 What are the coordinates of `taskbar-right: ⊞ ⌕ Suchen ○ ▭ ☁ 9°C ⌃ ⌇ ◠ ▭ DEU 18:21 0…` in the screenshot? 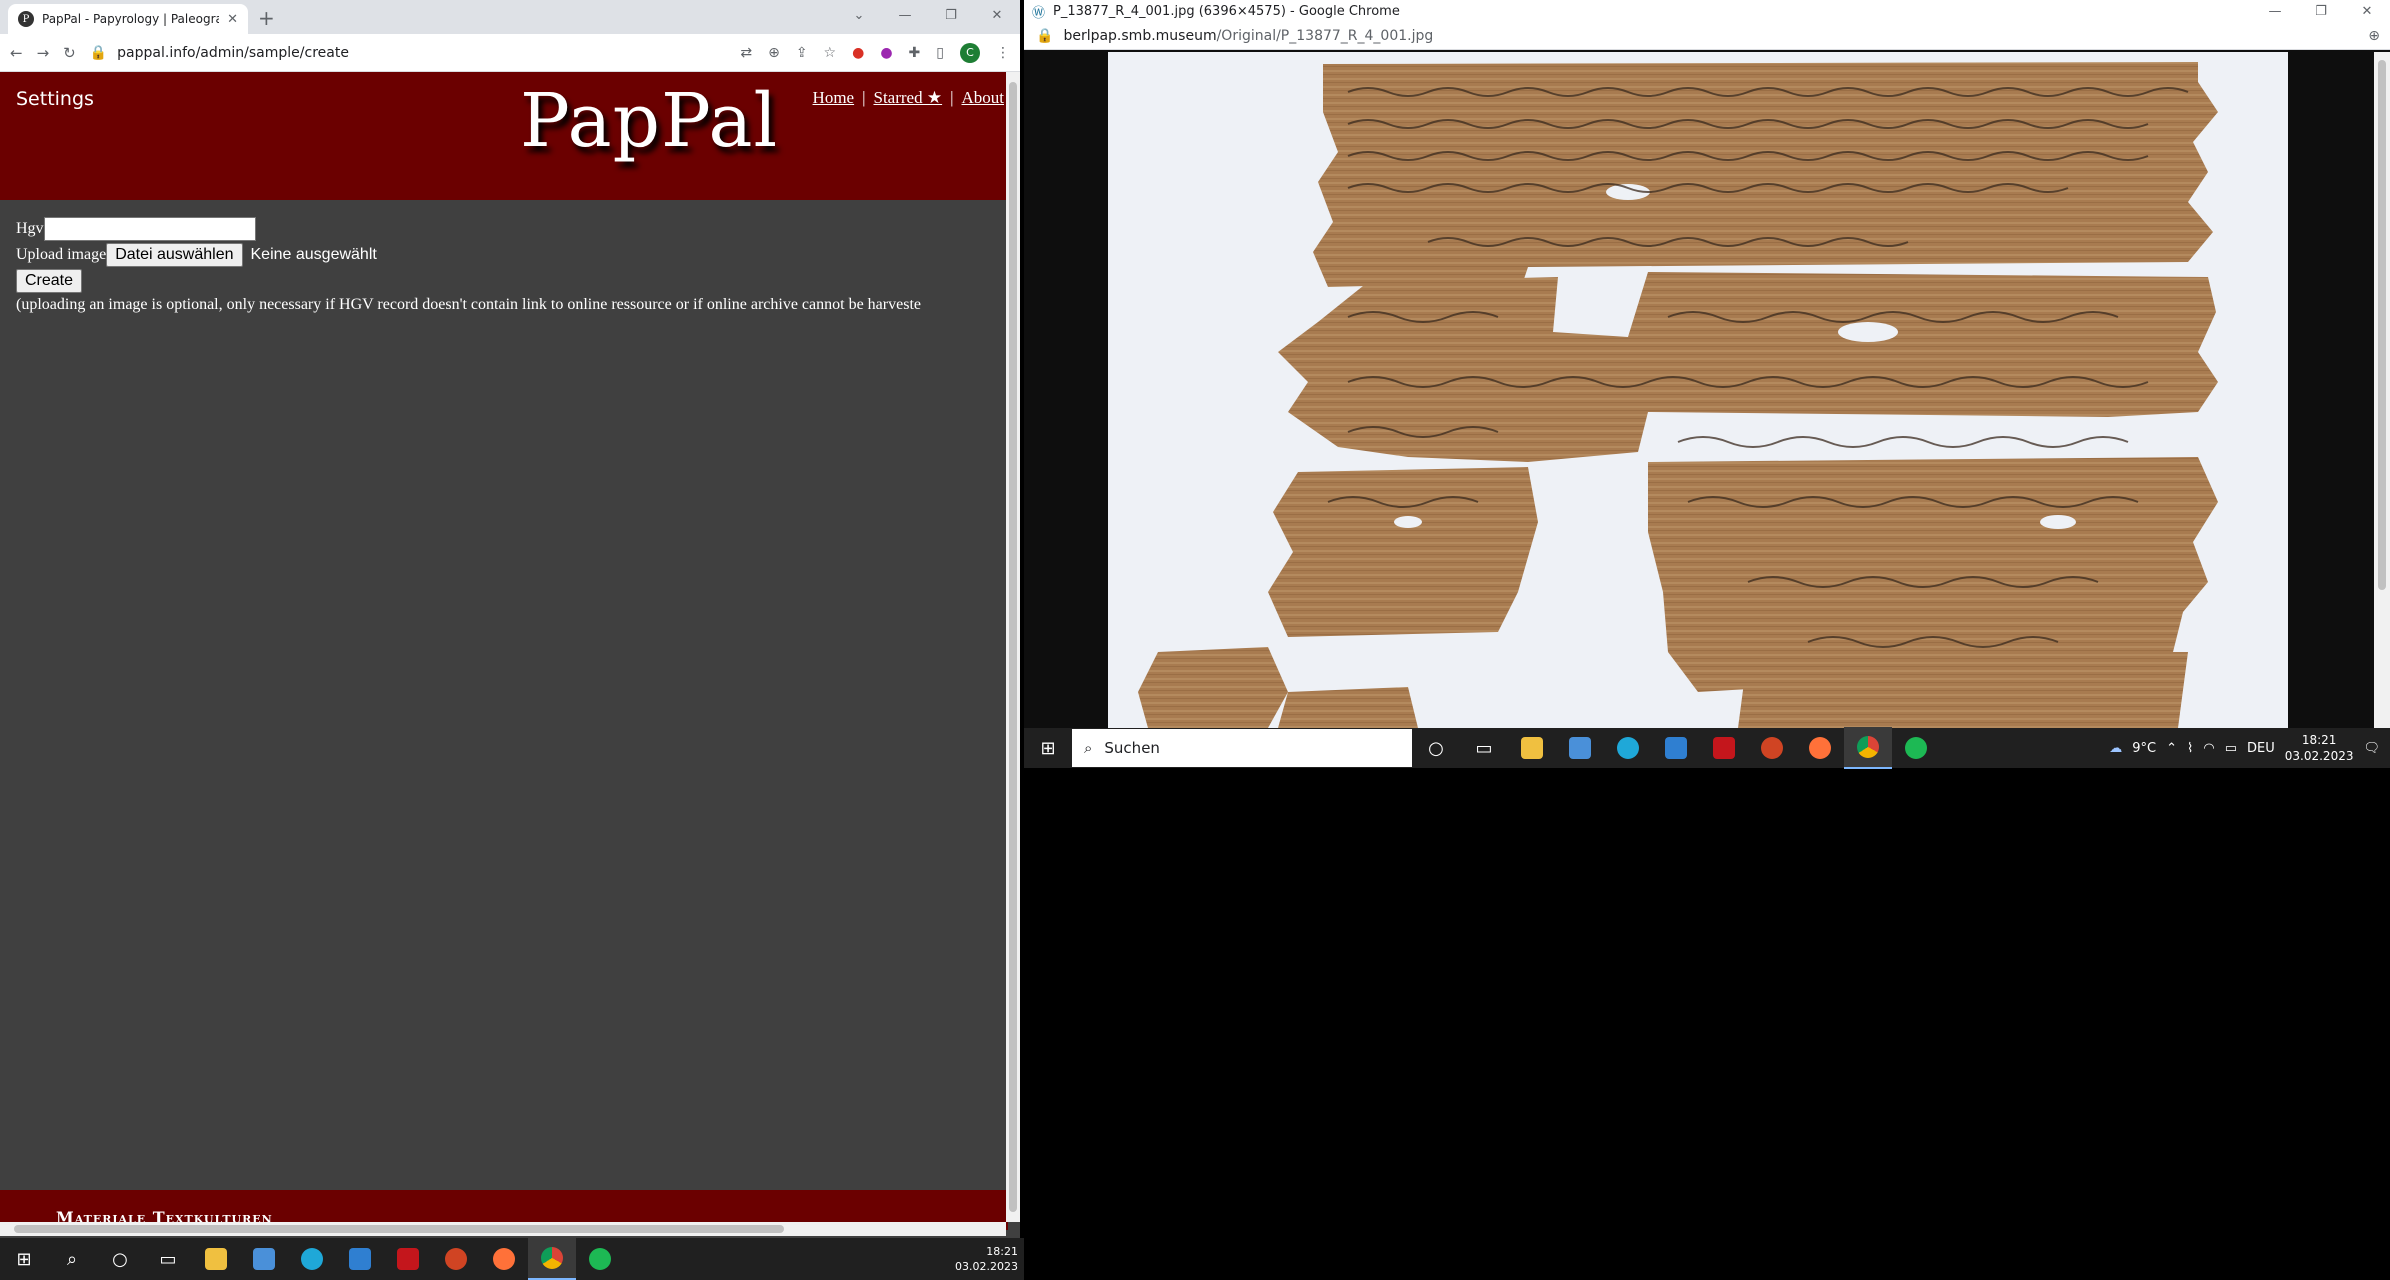 It's located at (1707, 748).